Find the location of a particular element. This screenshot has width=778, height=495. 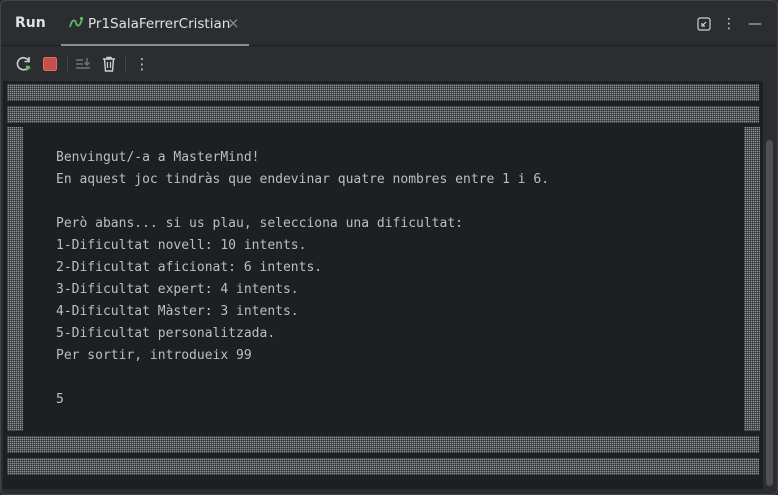

stop-button is located at coordinates (50, 64).